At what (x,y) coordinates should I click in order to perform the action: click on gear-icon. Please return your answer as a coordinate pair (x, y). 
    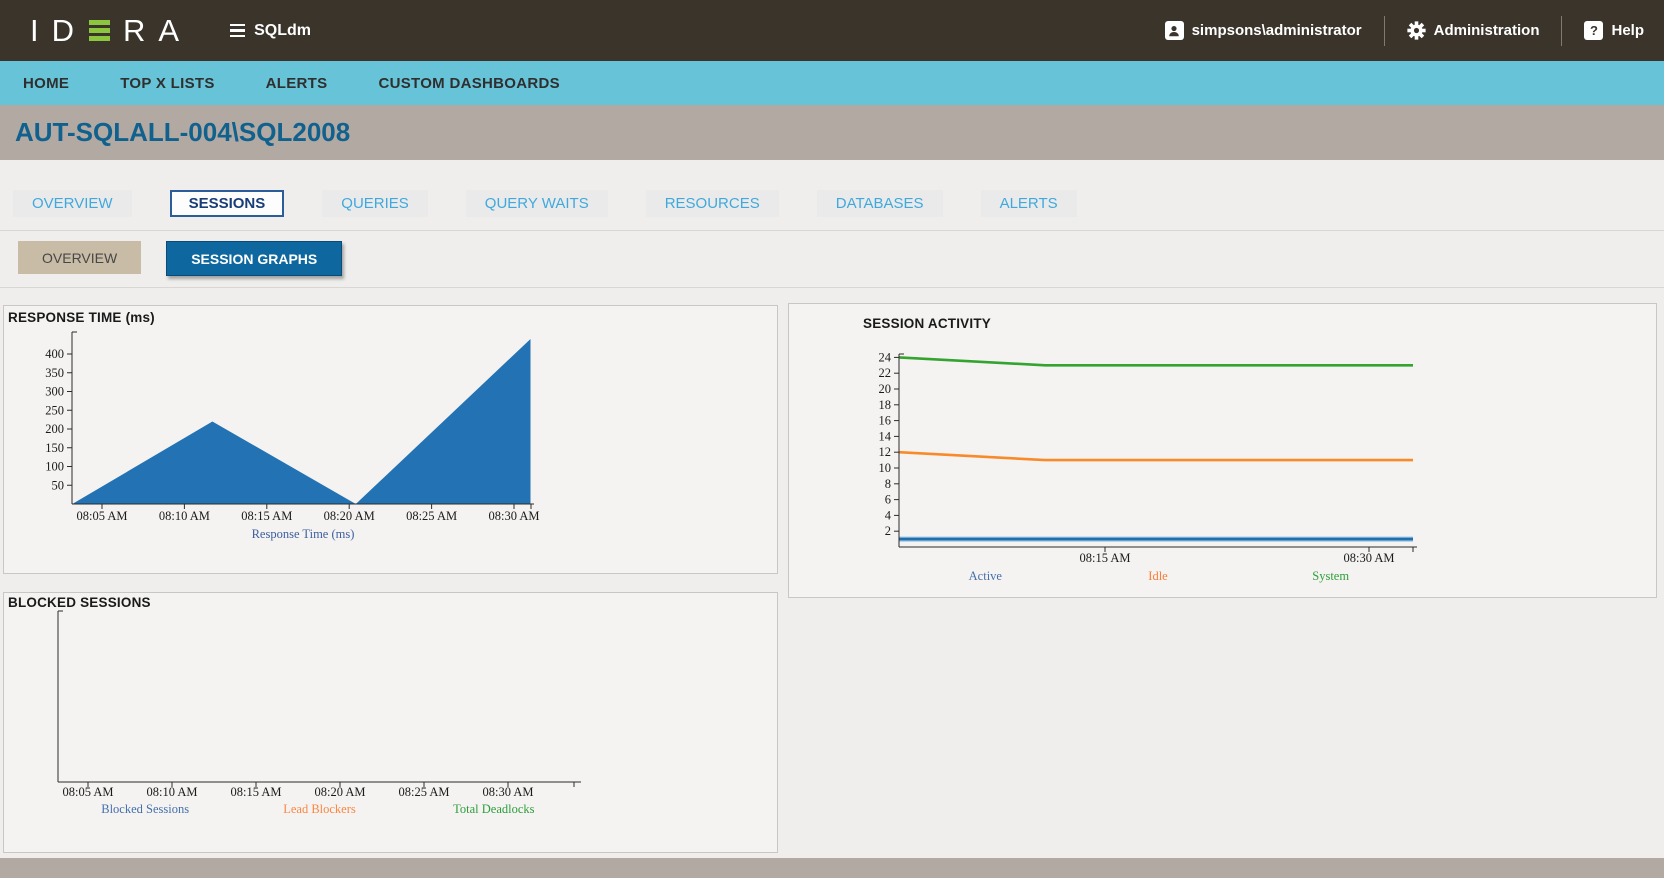
    Looking at the image, I should click on (1416, 30).